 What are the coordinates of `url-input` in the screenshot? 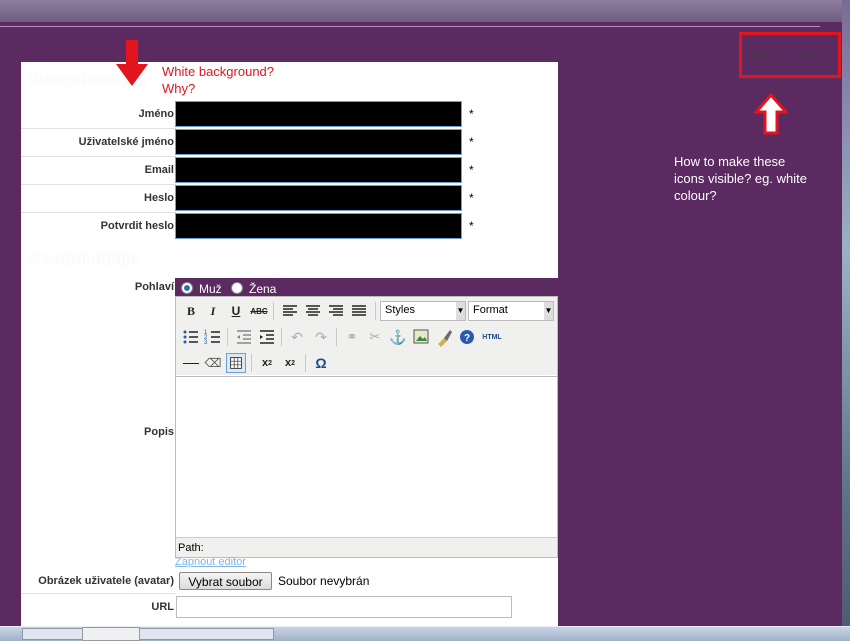 It's located at (344, 607).